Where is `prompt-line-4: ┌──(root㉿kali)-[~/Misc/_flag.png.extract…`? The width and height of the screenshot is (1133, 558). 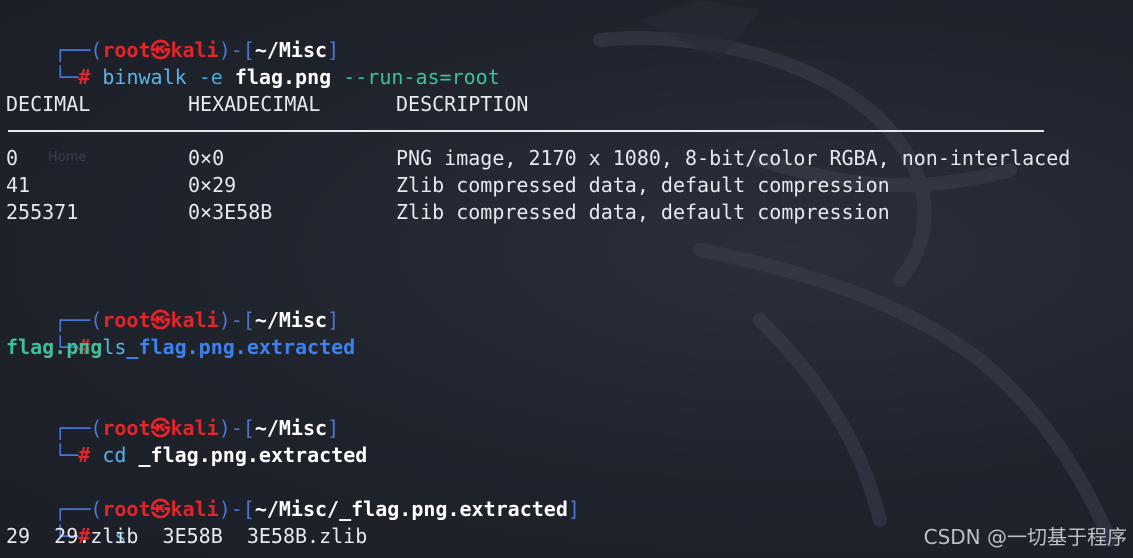
prompt-line-4: ┌──(root㉿kali)-[~/Misc/_flag.png.extract… is located at coordinates (293, 495).